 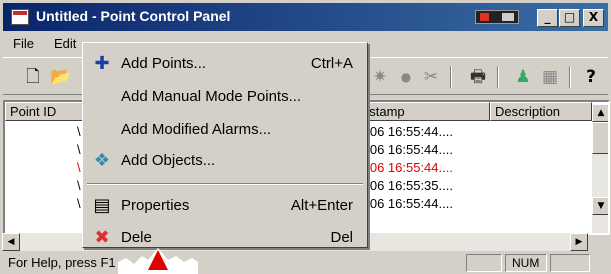 I want to click on open-folder-icon: 📂, so click(x=61, y=77).